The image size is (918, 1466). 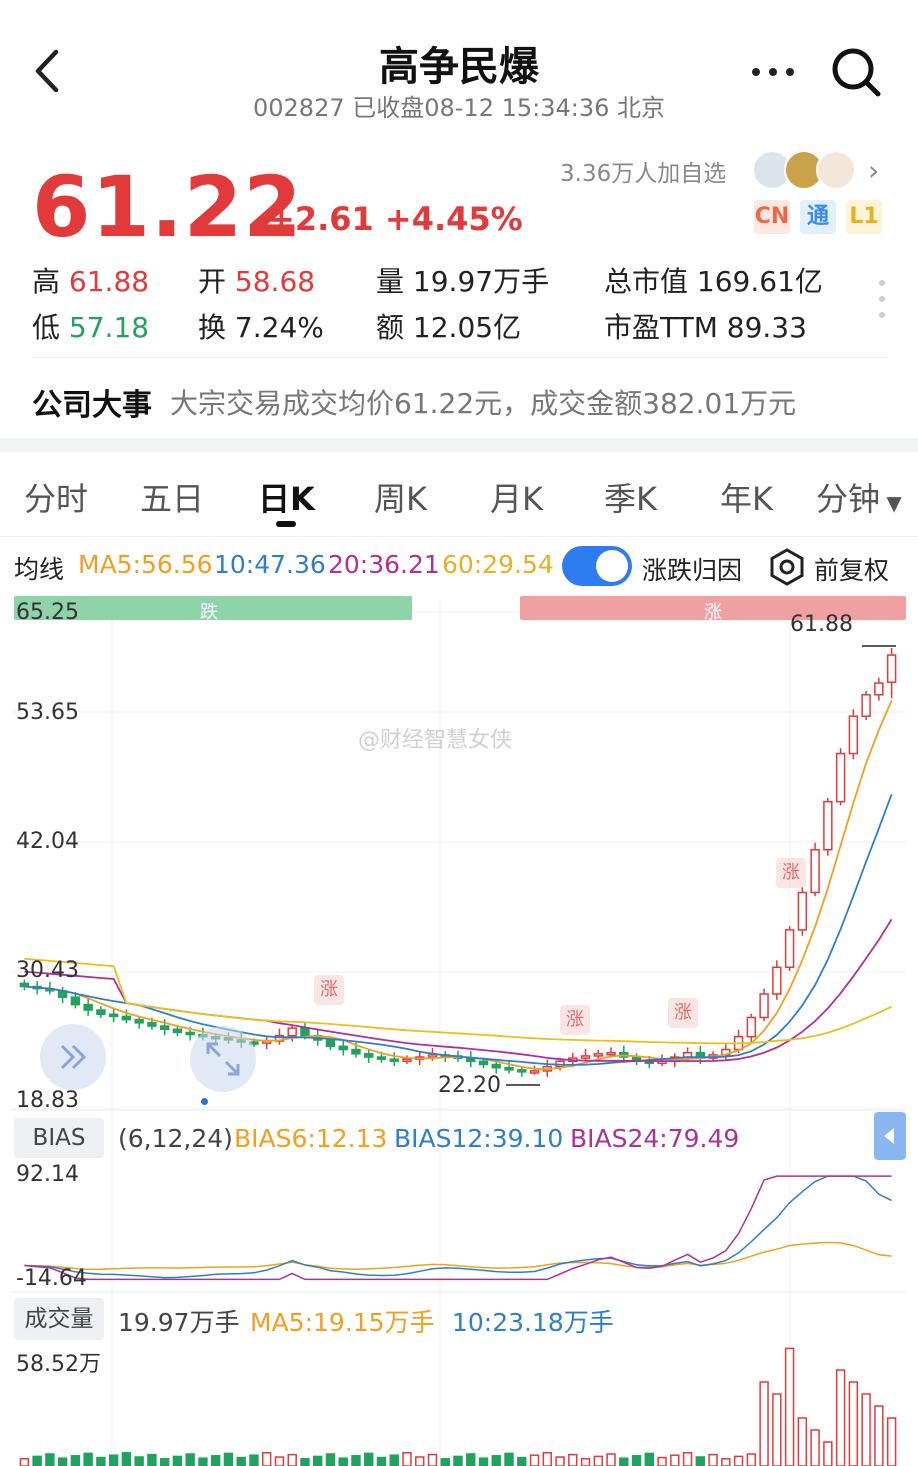 I want to click on company-event-label: 公司大事, so click(x=92, y=405).